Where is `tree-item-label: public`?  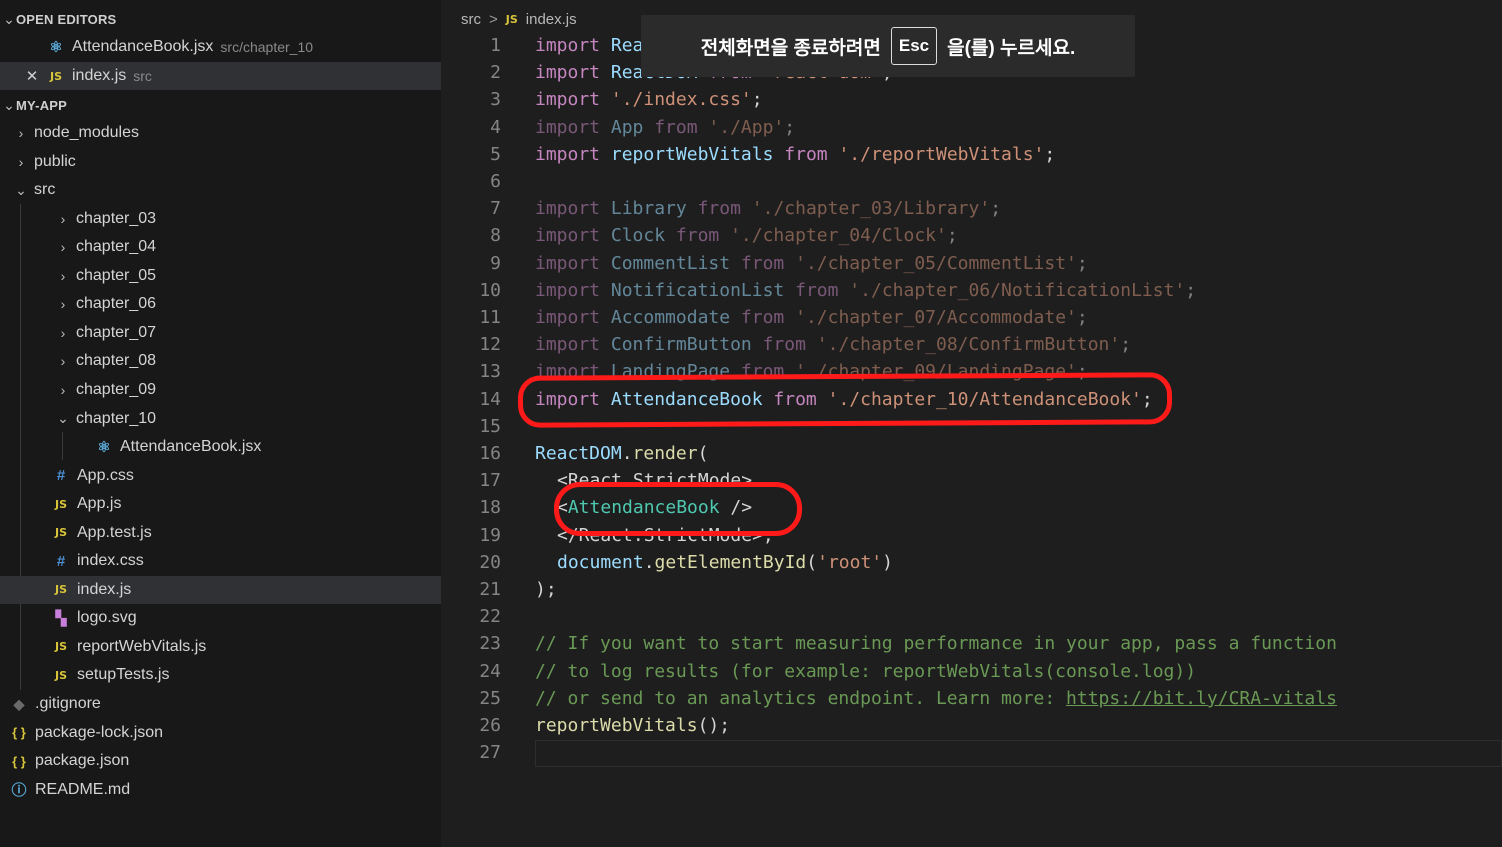
tree-item-label: public is located at coordinates (55, 161).